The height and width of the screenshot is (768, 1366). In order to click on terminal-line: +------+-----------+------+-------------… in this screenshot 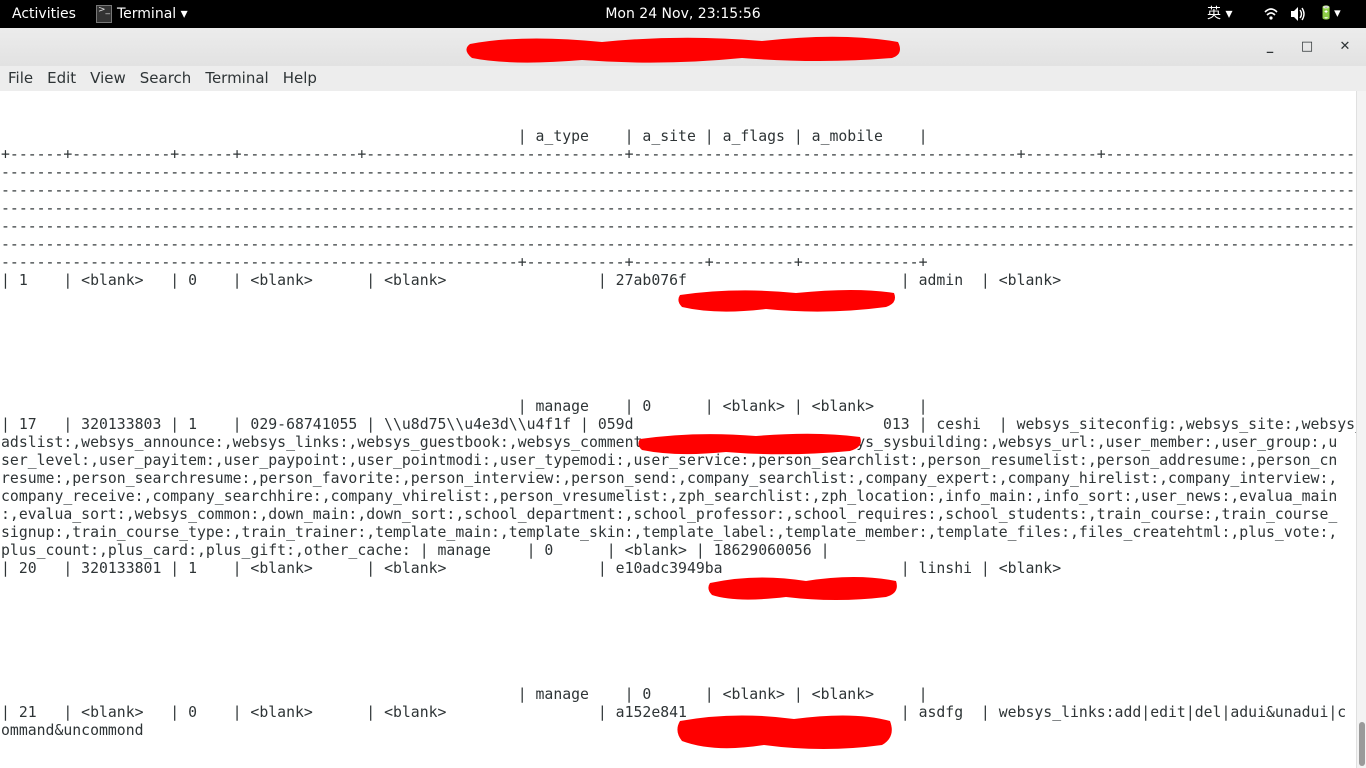, I will do `click(678, 154)`.